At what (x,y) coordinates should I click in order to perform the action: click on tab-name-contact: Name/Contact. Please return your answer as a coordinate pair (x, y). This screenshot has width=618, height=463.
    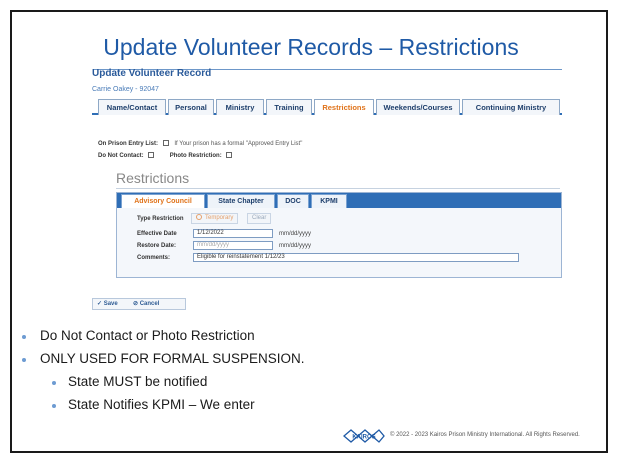
    Looking at the image, I should click on (132, 107).